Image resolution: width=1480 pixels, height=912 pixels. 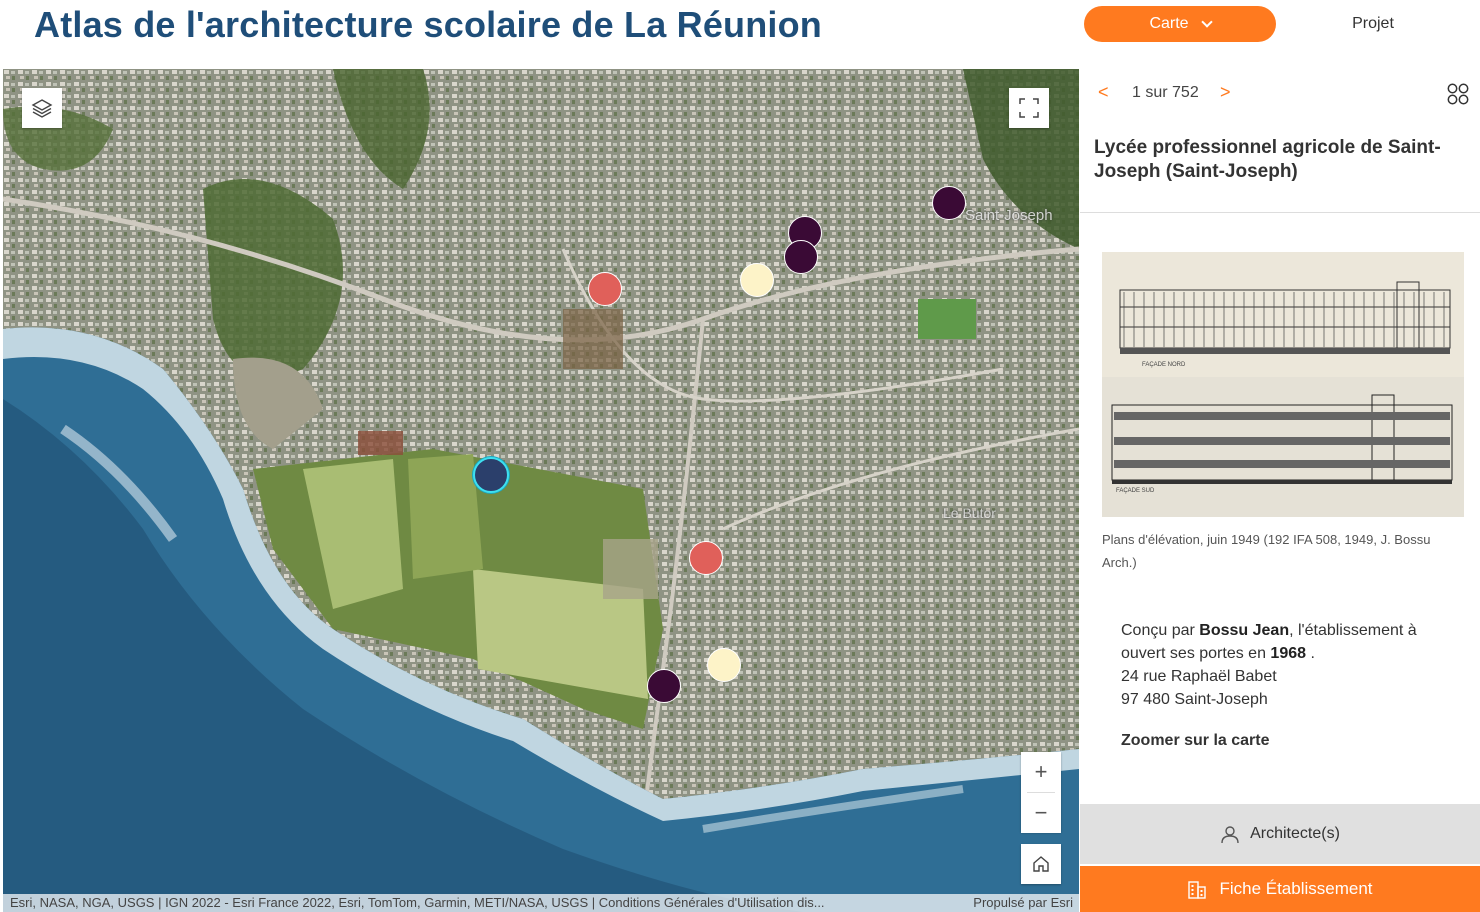 I want to click on architectural-drawing, so click(x=1283, y=384).